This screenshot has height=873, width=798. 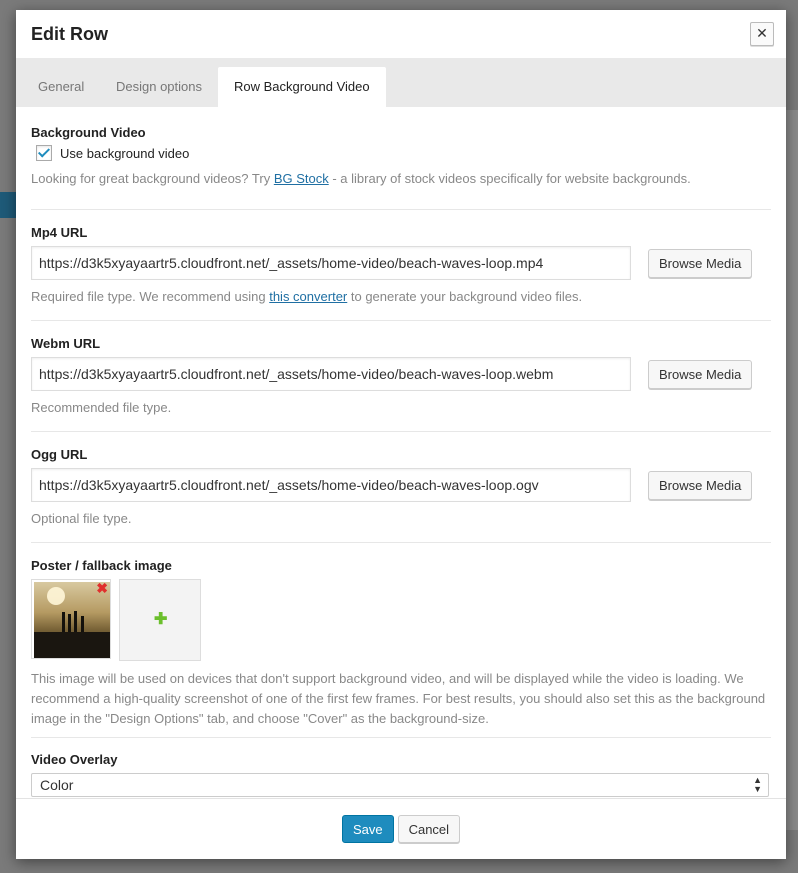 What do you see at coordinates (152, 178) in the screenshot?
I see `promo-prefix: Looking for great background videos? Try` at bounding box center [152, 178].